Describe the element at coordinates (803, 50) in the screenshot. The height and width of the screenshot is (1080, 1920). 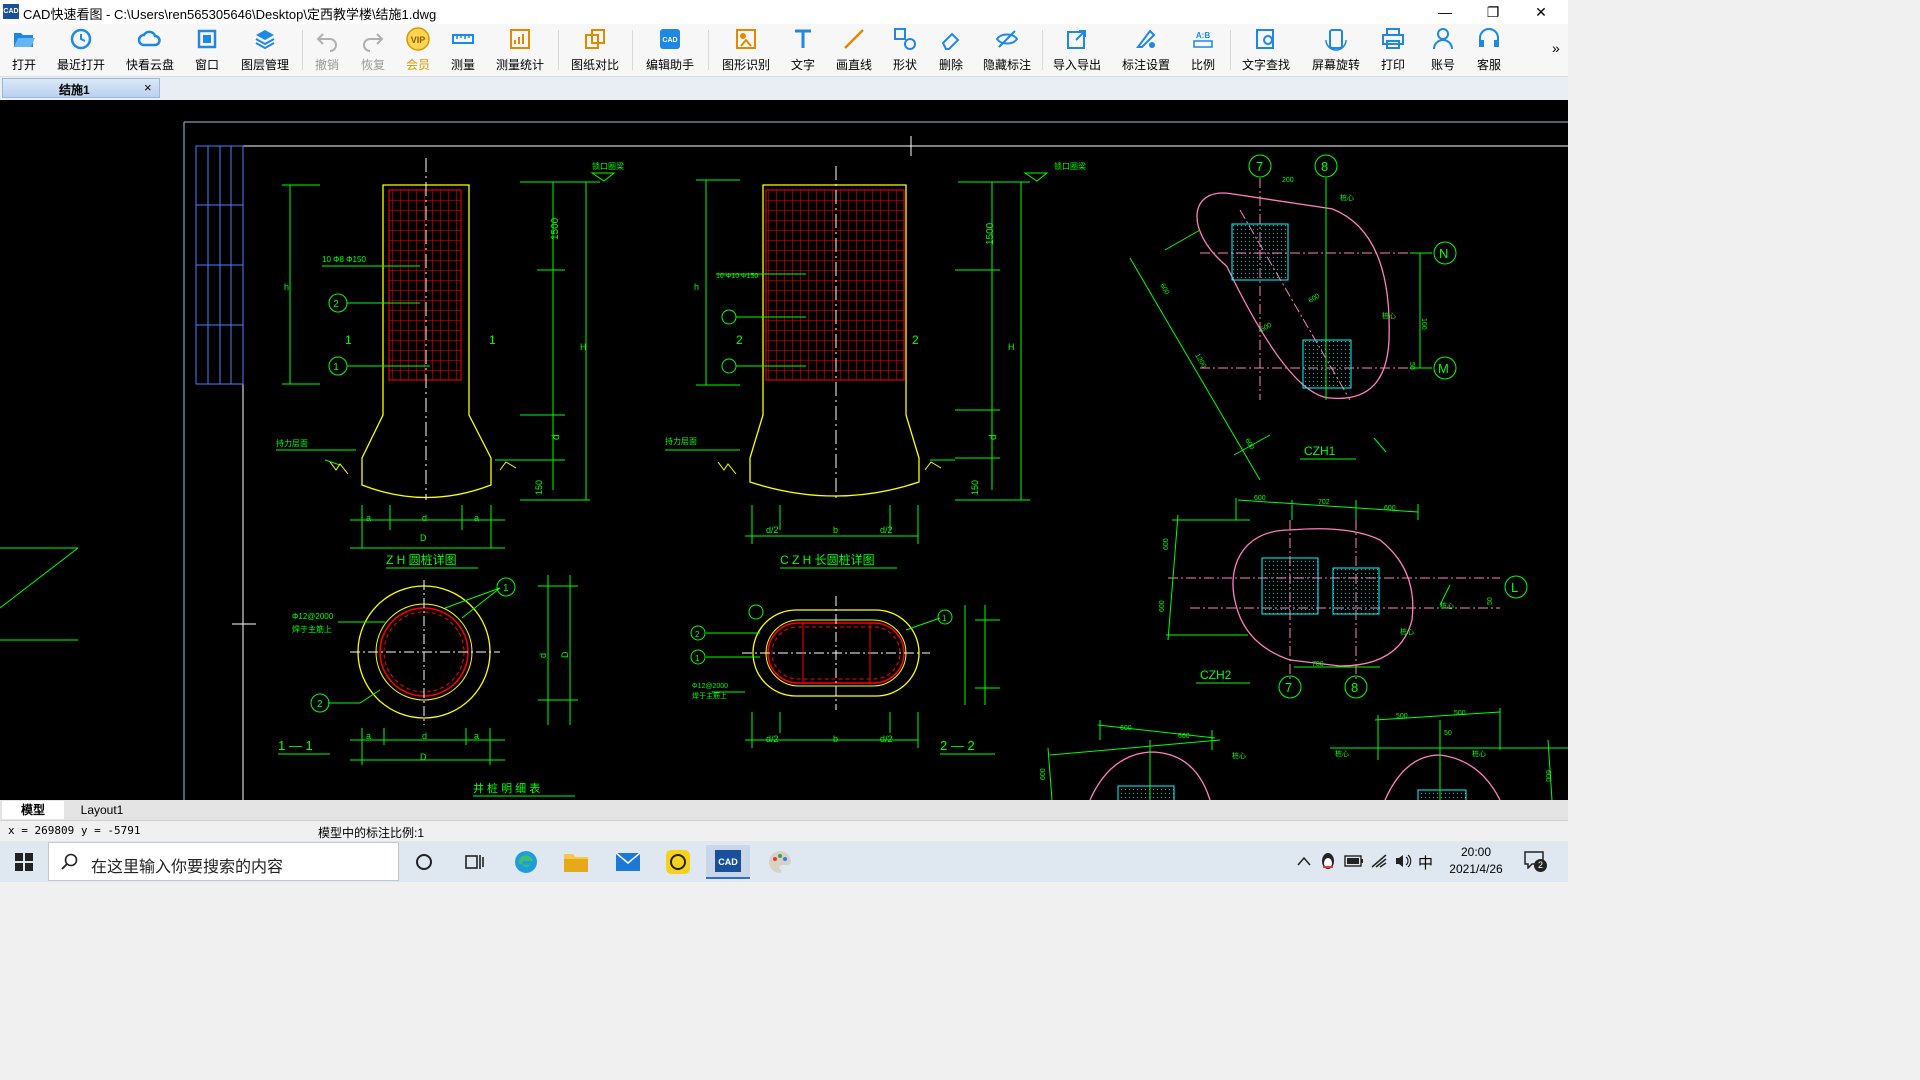
I see `text-button: 文字` at that location.